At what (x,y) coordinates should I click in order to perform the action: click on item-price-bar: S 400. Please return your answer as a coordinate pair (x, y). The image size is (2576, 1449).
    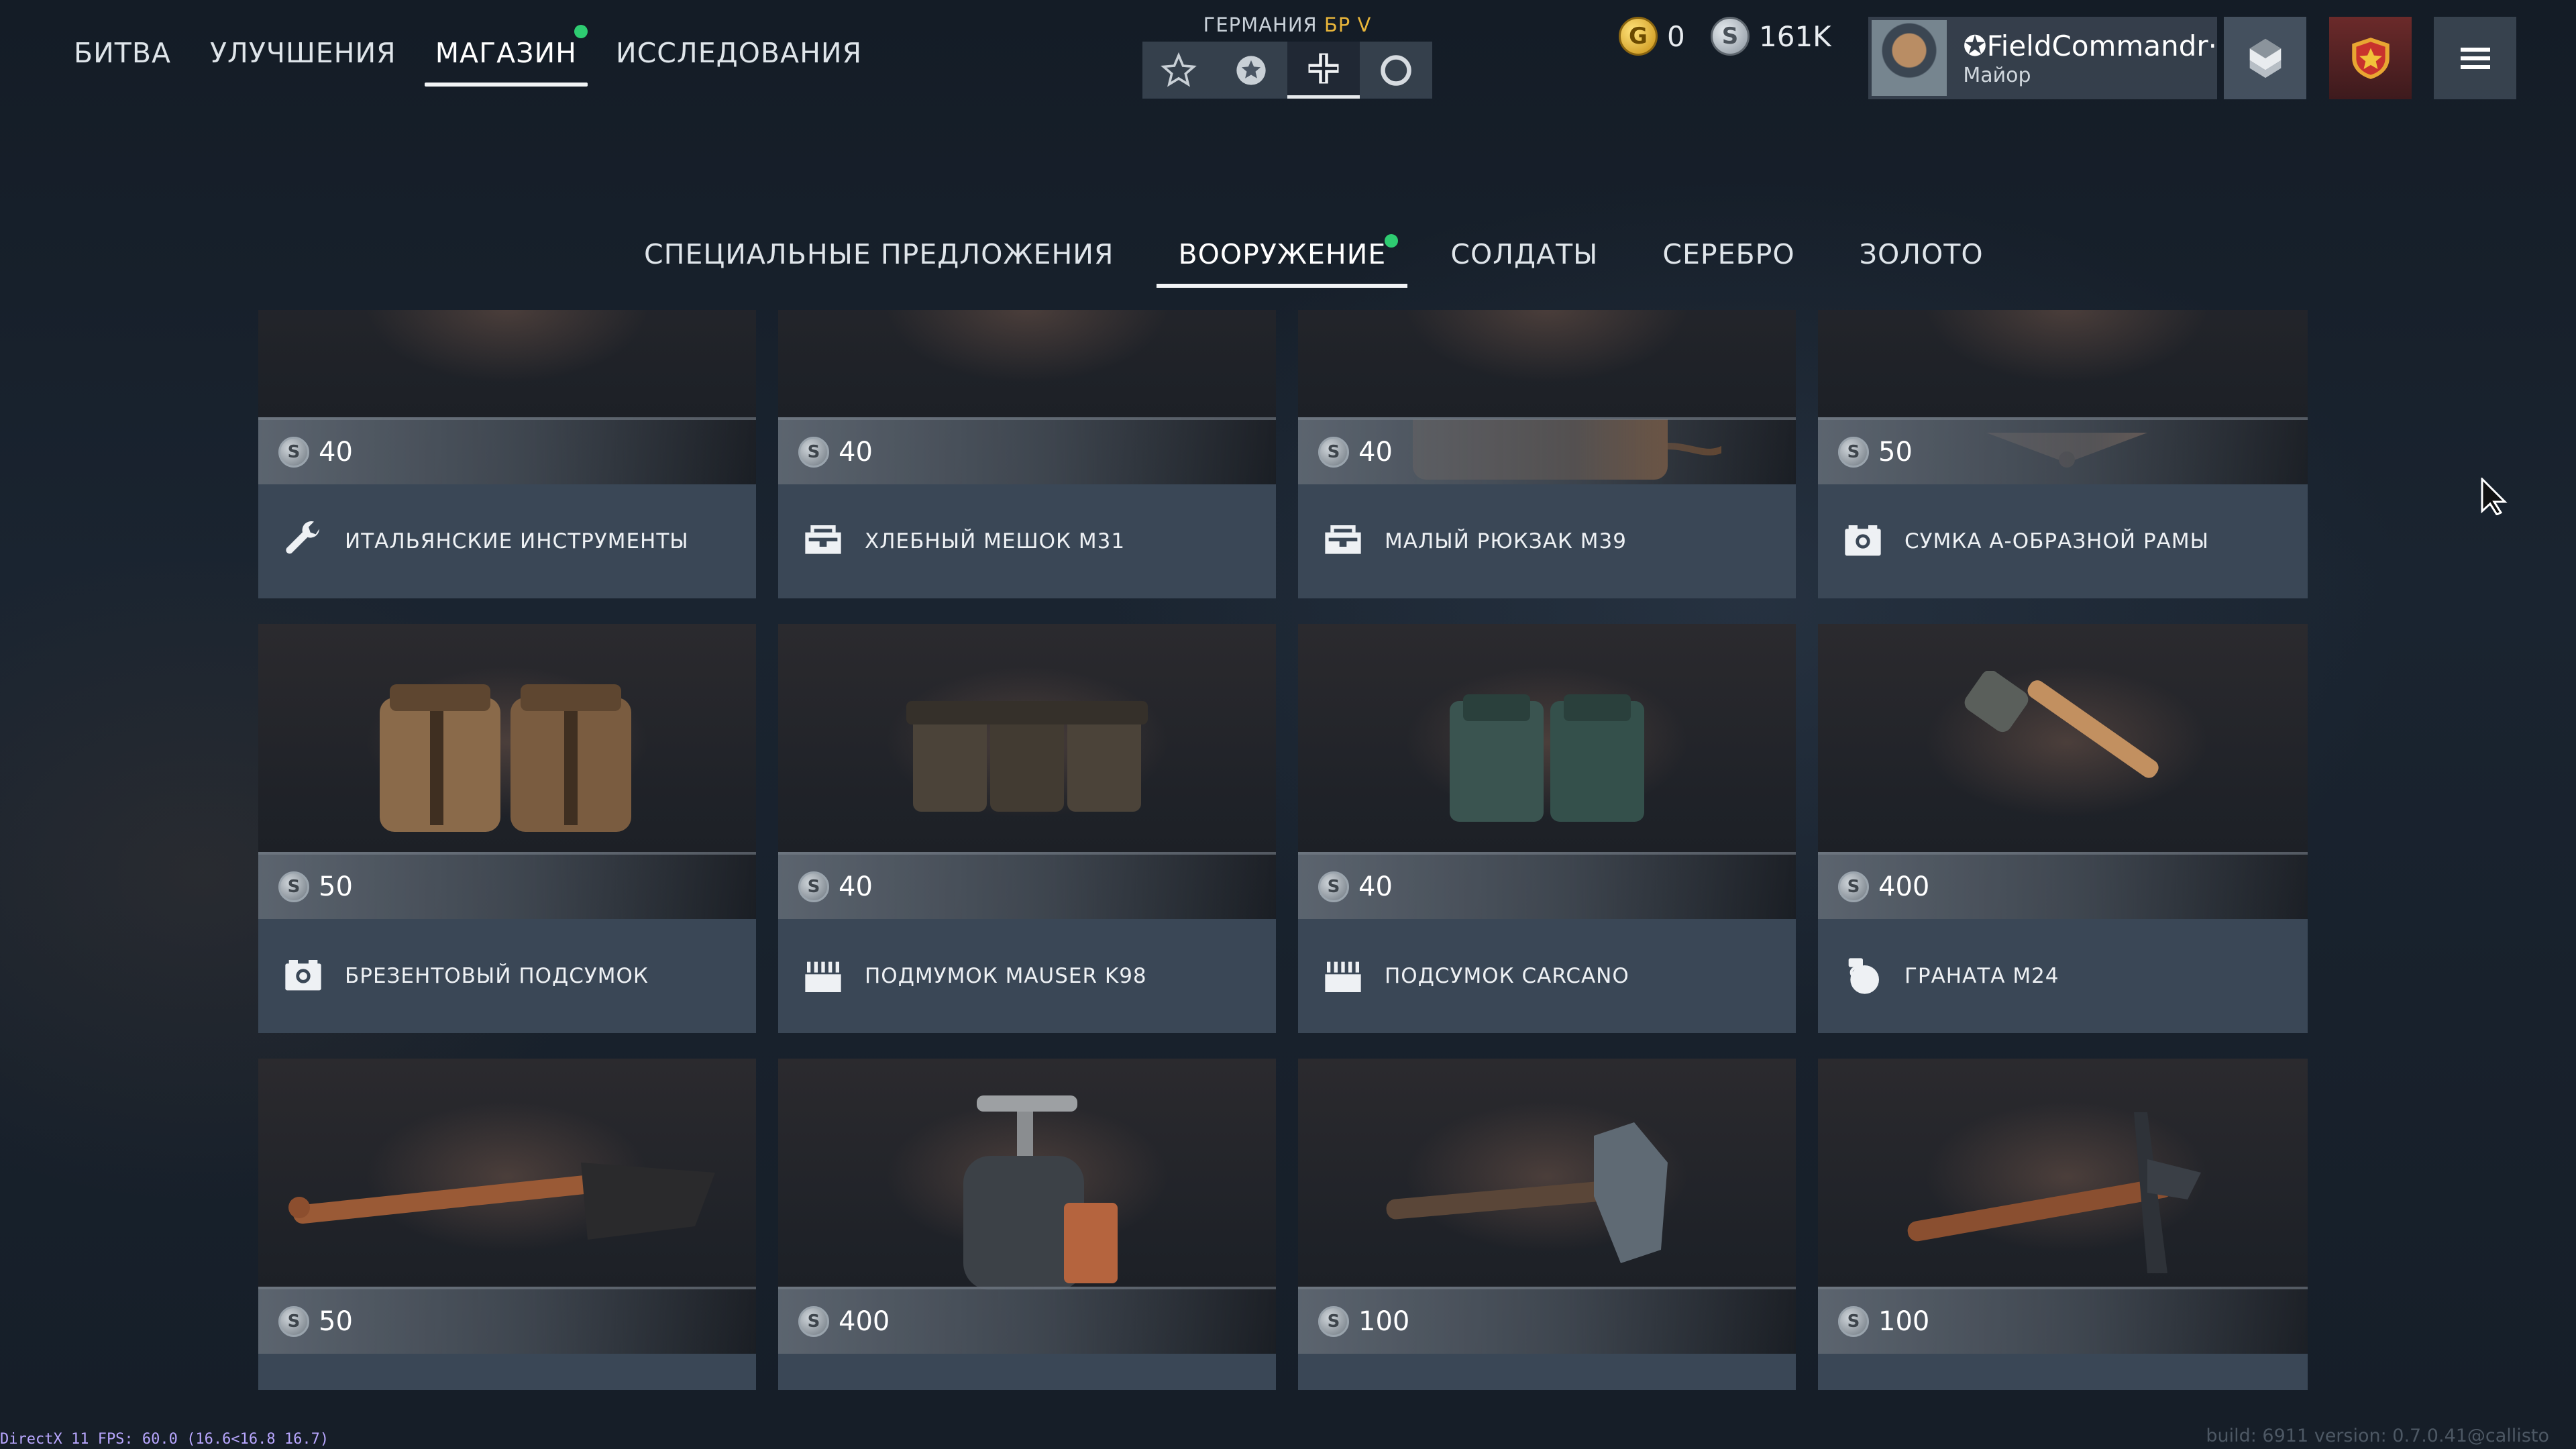
    Looking at the image, I should click on (1027, 1320).